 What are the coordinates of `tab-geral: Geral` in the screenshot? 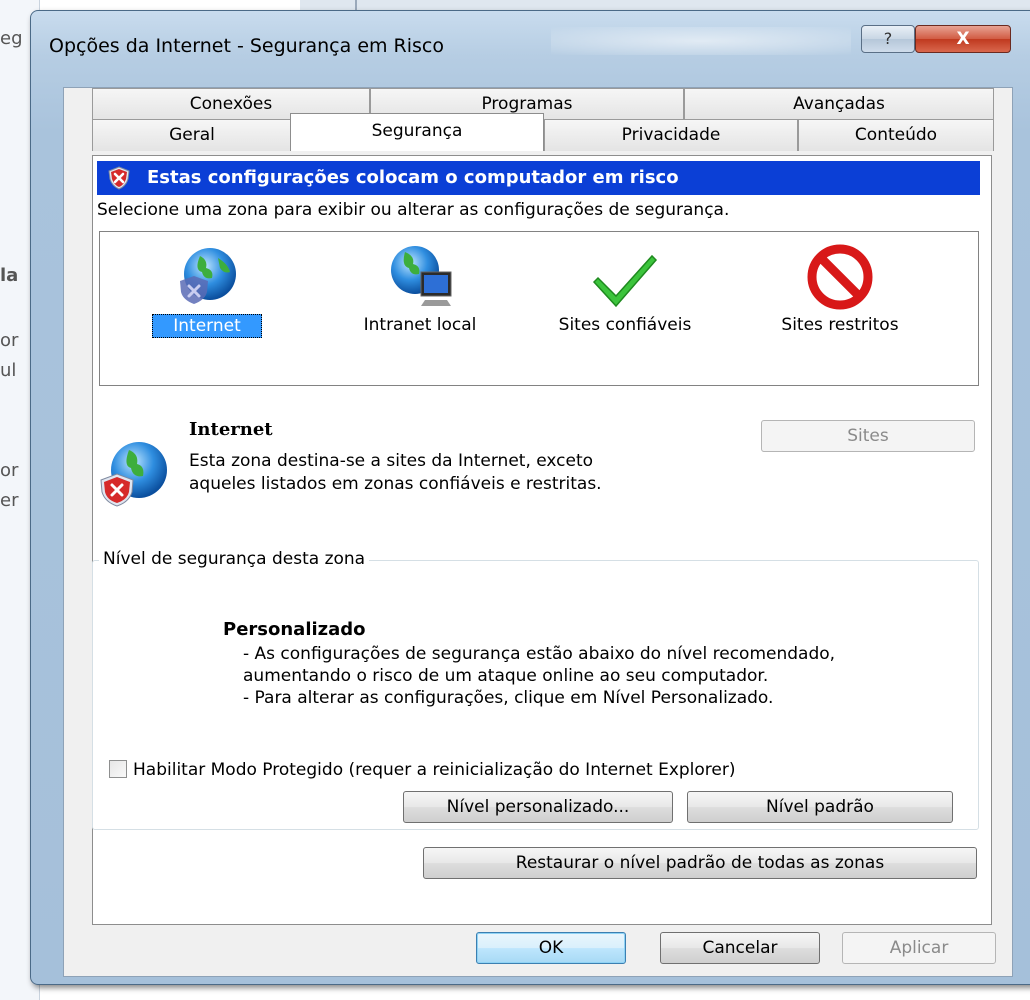 It's located at (192, 135).